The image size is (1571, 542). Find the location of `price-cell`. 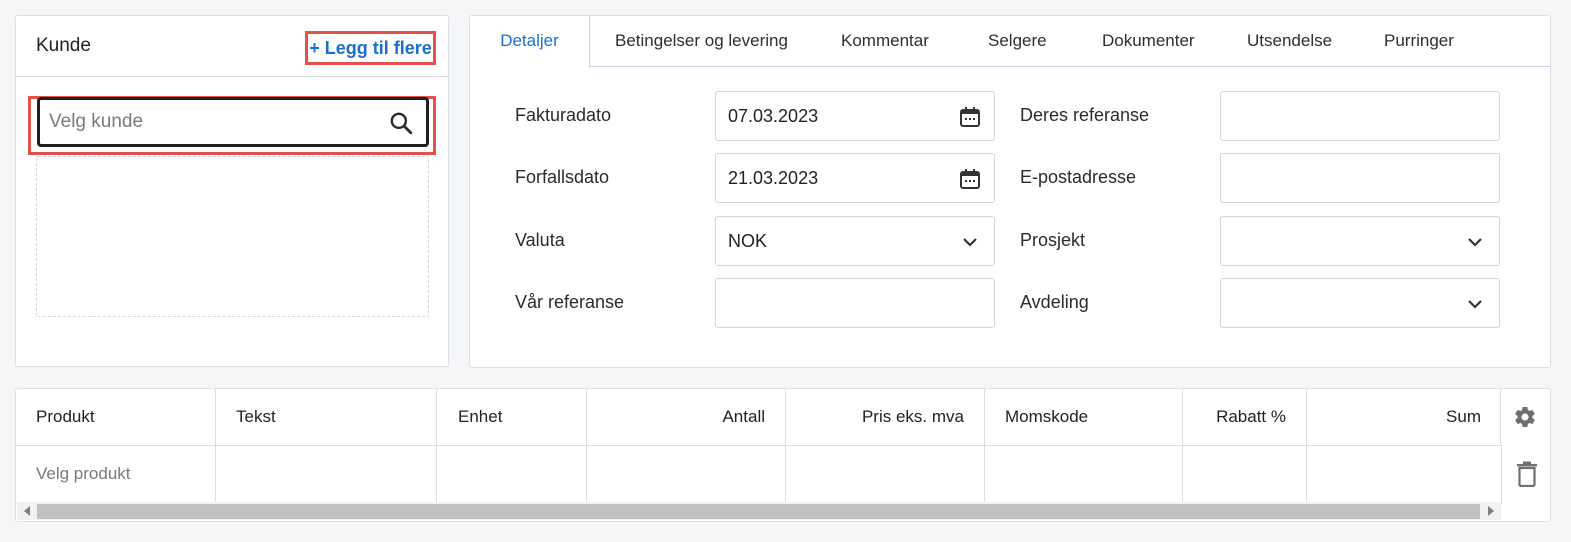

price-cell is located at coordinates (885, 475).